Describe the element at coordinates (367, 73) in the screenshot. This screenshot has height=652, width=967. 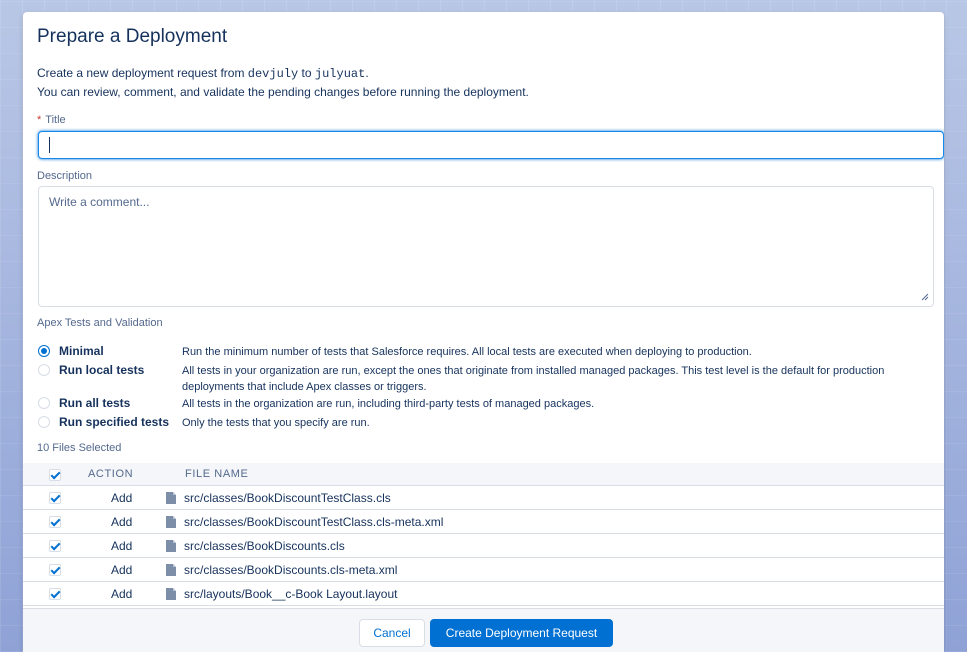
I see `intro-suffix: .` at that location.